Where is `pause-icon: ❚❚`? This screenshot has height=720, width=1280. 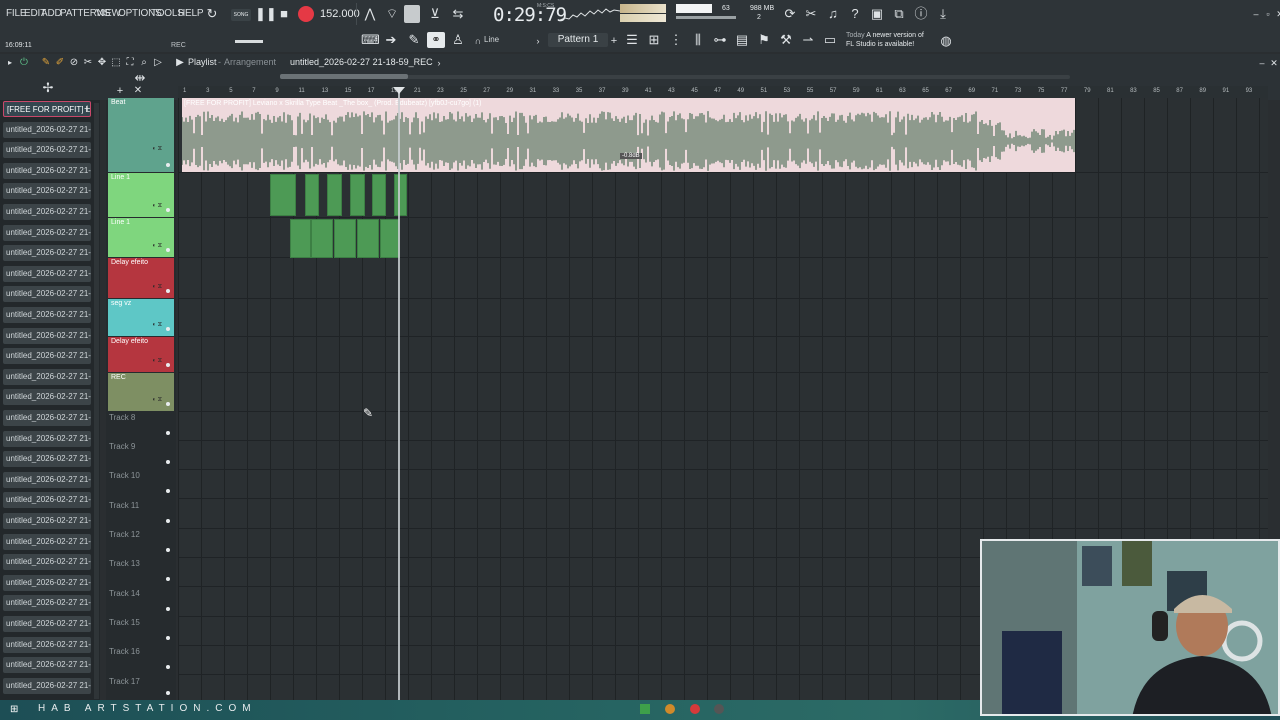
pause-icon: ❚❚ is located at coordinates (266, 14).